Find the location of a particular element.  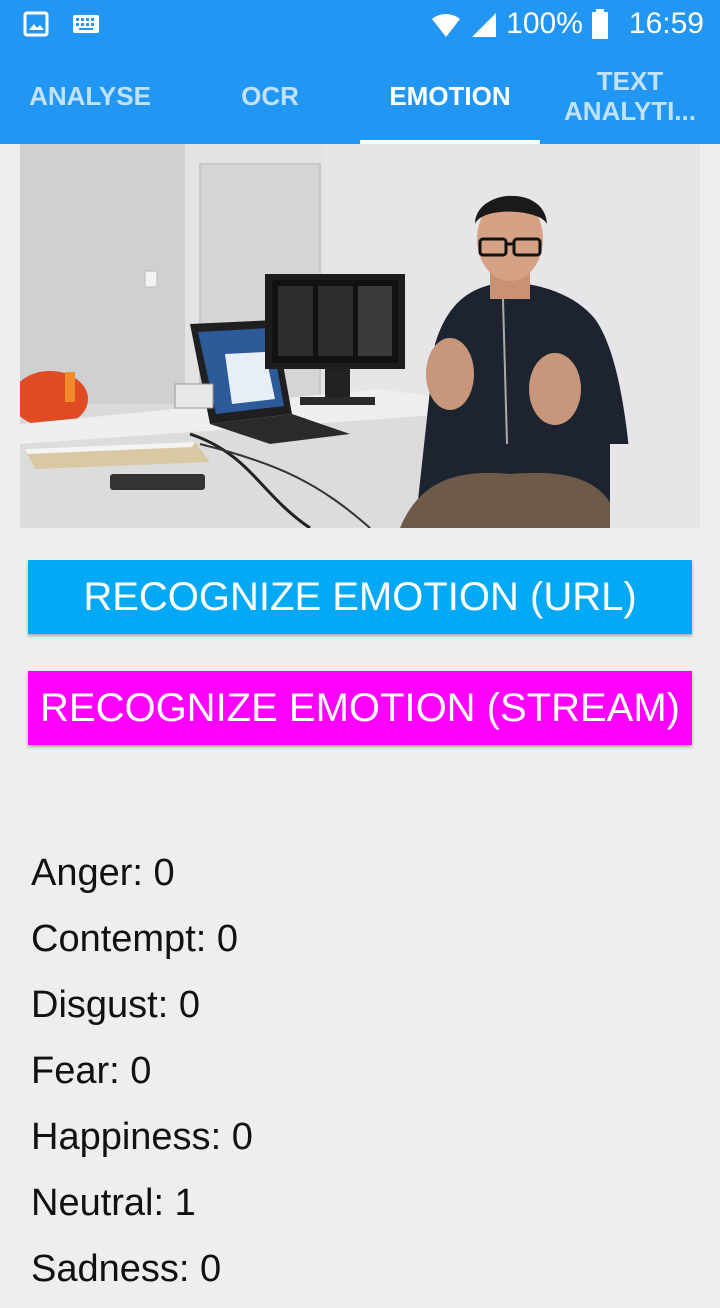

result-anger: Anger: 0 is located at coordinates (103, 873).